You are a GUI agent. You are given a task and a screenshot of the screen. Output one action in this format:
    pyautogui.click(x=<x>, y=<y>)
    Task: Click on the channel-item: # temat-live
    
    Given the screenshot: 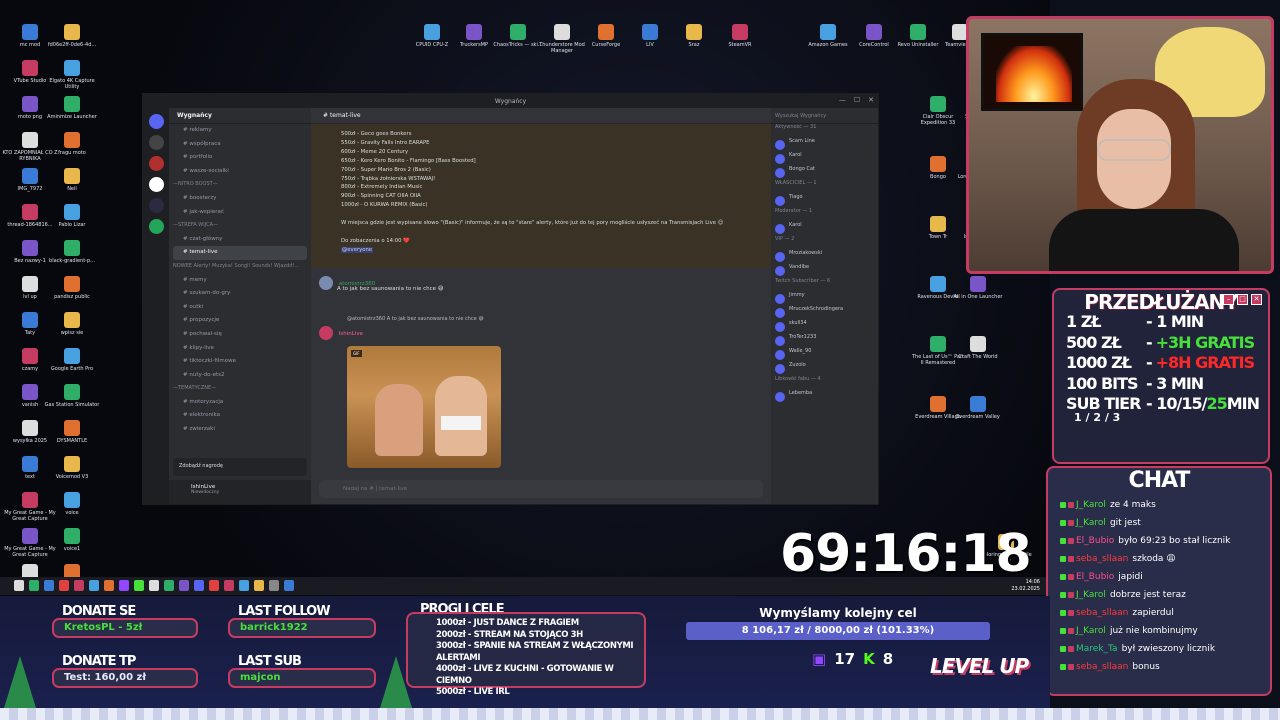 What is the action you would take?
    pyautogui.click(x=240, y=253)
    